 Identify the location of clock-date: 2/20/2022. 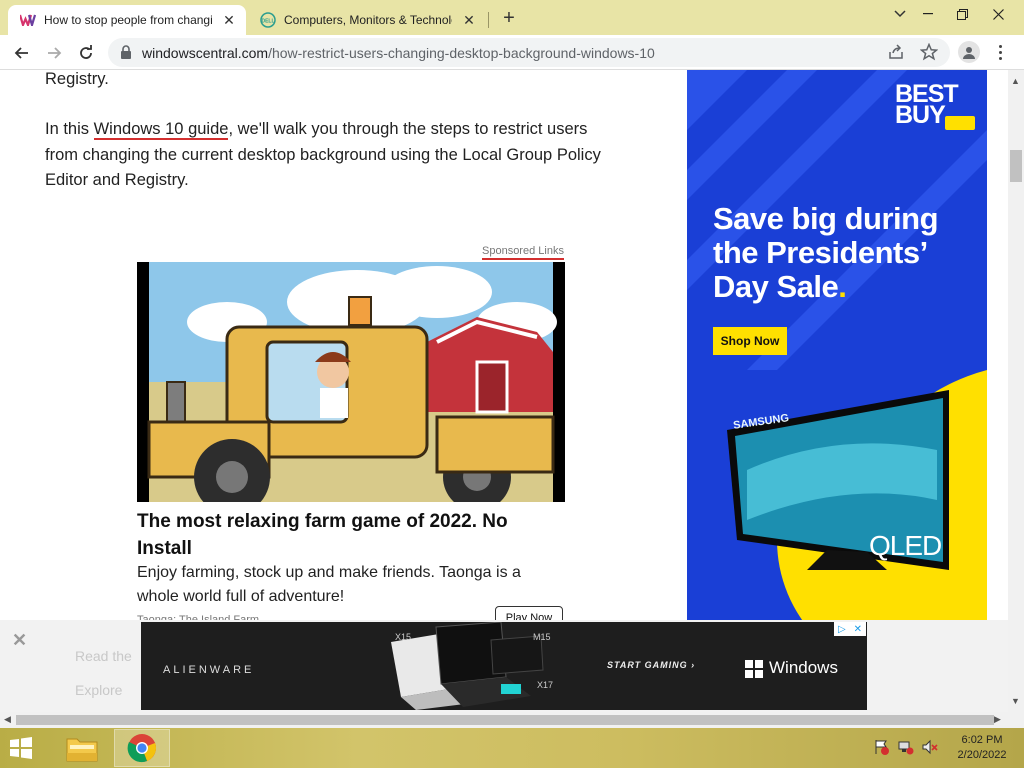
(982, 755).